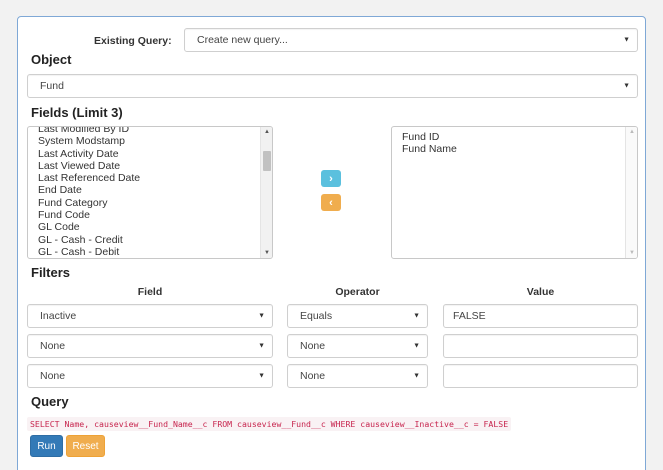  What do you see at coordinates (332, 86) in the screenshot?
I see `object-select: Fund ▼` at bounding box center [332, 86].